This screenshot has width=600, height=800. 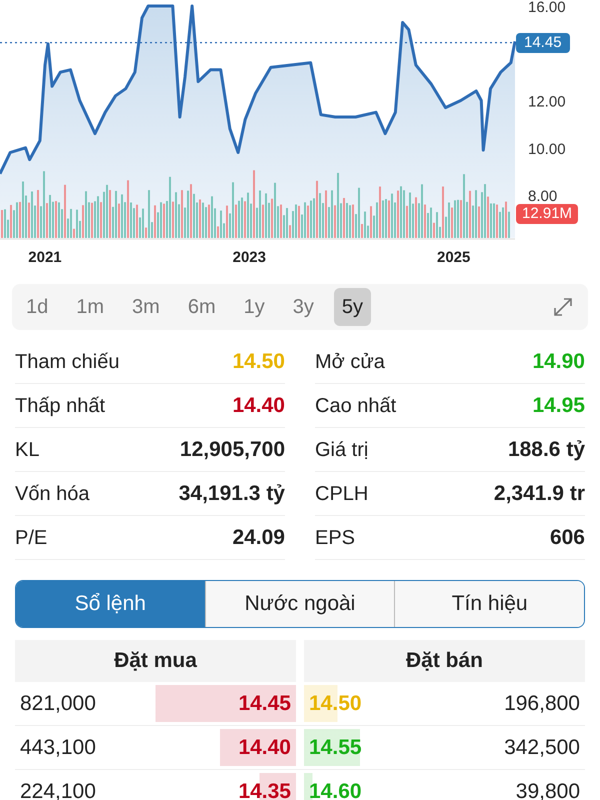 I want to click on stat-value: 606, so click(x=567, y=537).